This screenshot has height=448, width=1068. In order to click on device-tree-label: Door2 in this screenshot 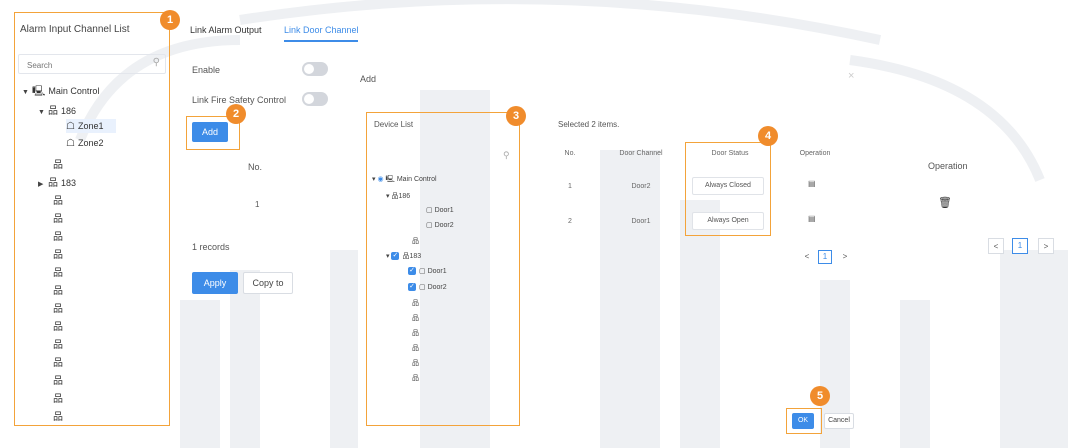, I will do `click(444, 225)`.